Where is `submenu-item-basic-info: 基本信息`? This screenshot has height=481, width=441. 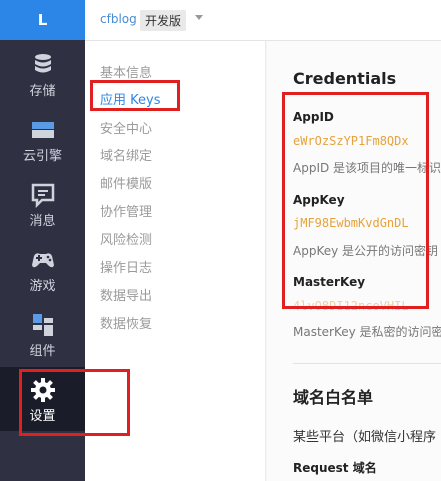
submenu-item-basic-info: 基本信息 is located at coordinates (126, 71).